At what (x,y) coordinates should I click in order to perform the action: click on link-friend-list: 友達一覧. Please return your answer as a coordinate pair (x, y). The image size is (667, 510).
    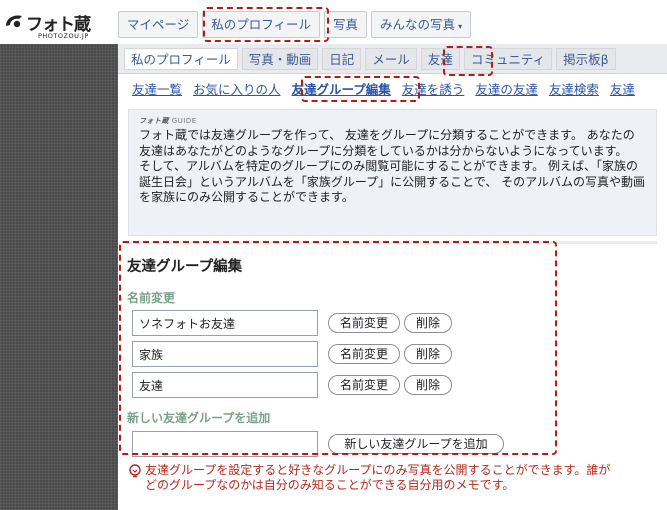
    Looking at the image, I should click on (157, 88).